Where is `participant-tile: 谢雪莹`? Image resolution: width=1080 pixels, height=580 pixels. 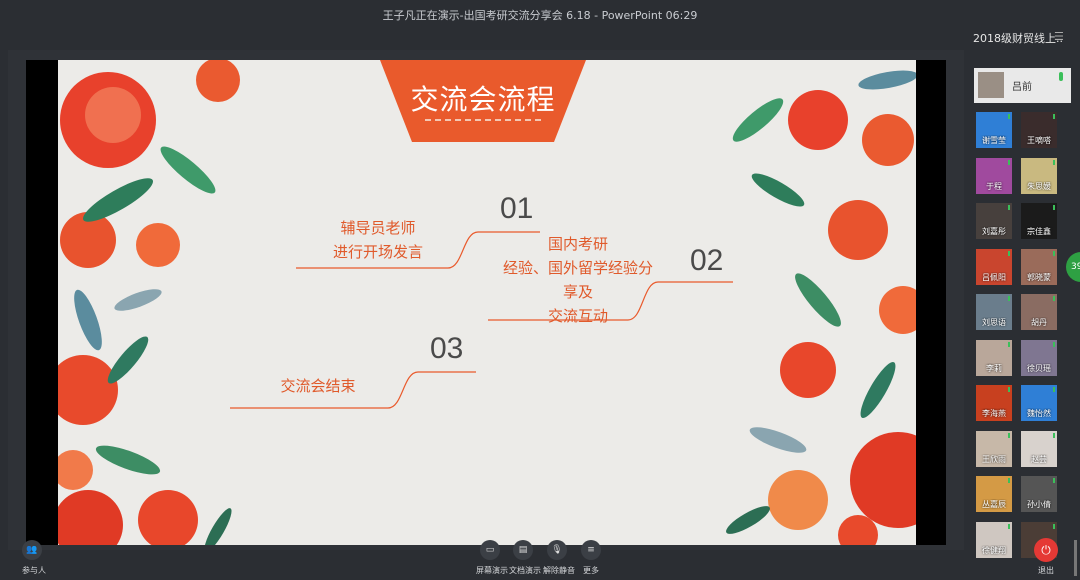 participant-tile: 谢雪莹 is located at coordinates (994, 130).